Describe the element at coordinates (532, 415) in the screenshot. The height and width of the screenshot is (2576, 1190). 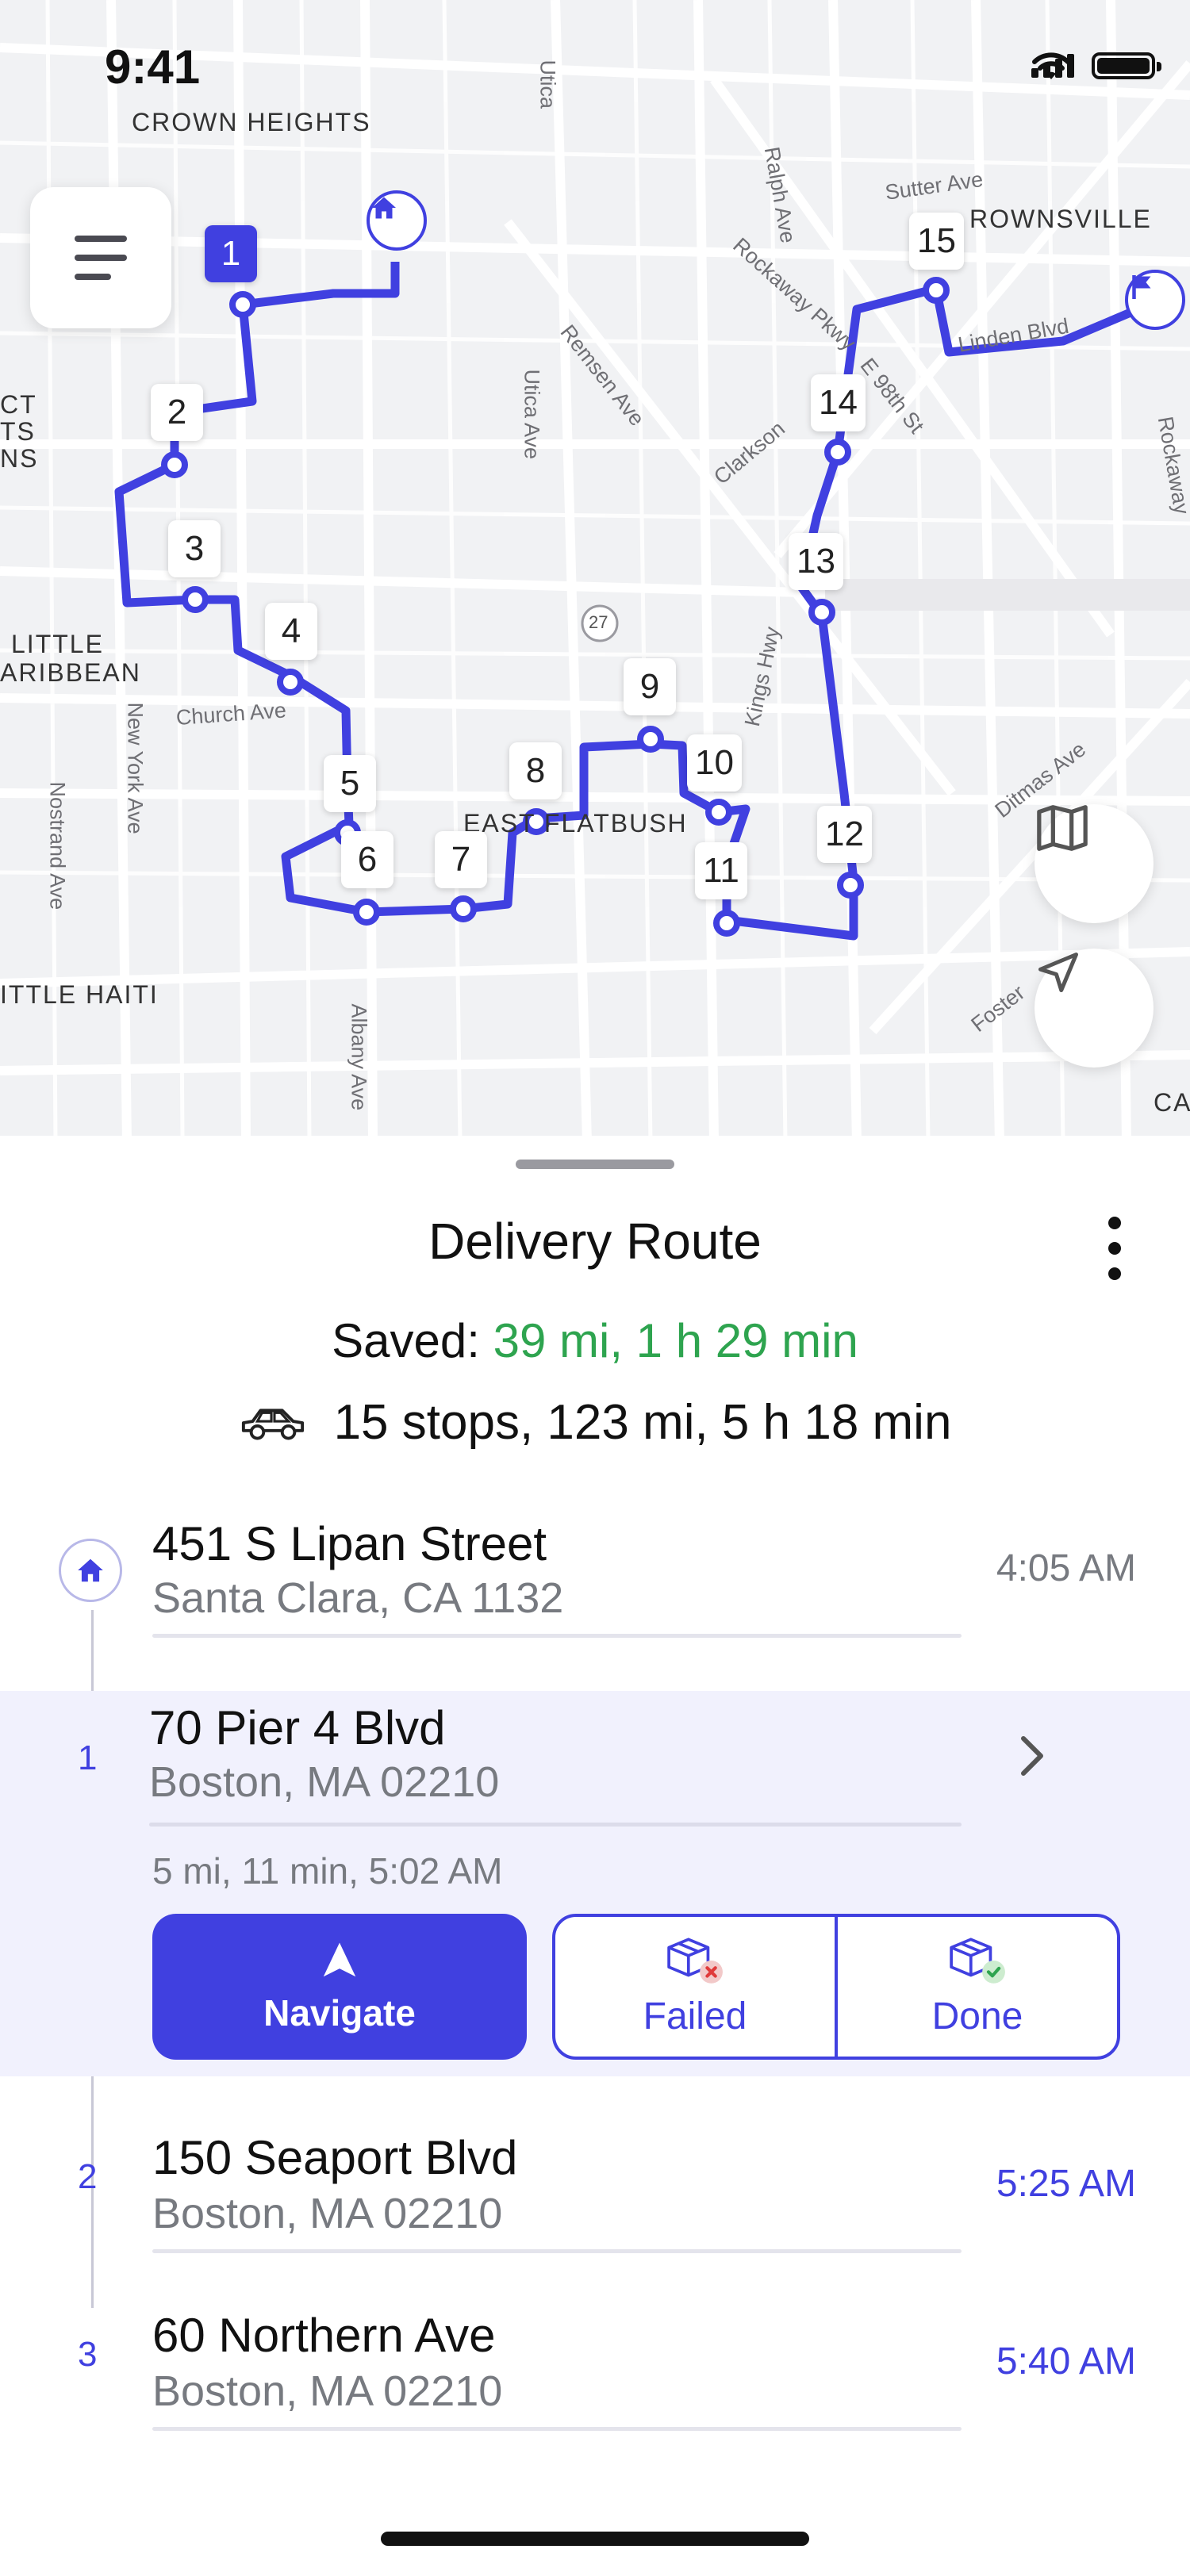
I see `street-label: Utica Ave` at that location.